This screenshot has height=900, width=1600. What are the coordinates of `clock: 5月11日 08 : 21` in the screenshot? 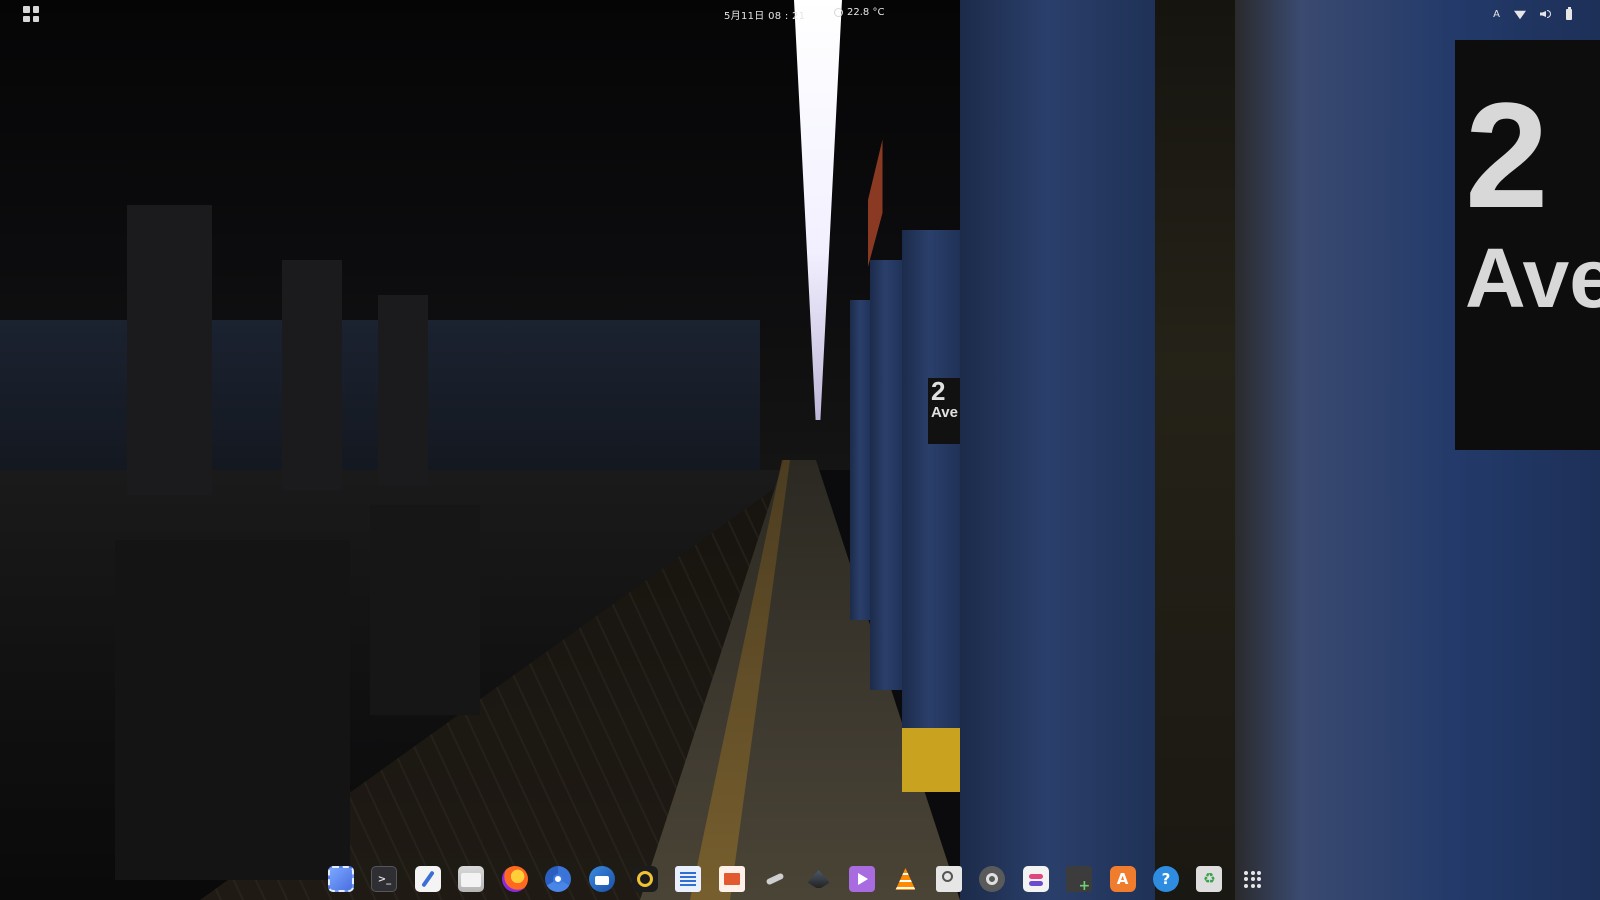 It's located at (764, 14).